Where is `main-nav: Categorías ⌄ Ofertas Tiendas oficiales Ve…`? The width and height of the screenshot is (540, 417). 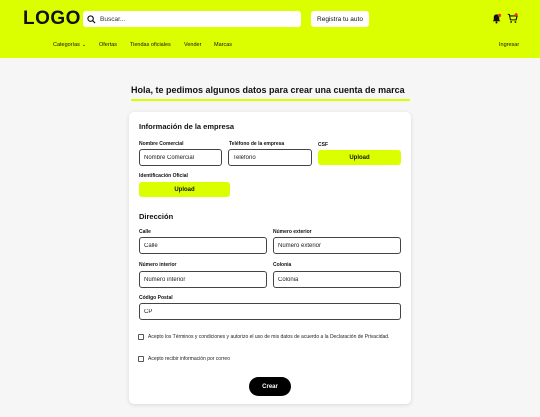 main-nav: Categorías ⌄ Ofertas Tiendas oficiales Ve… is located at coordinates (270, 46).